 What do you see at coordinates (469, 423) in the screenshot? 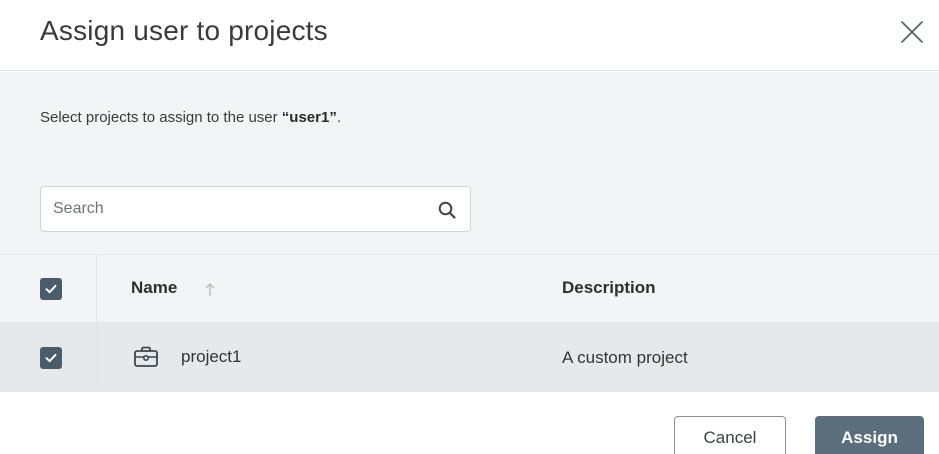
I see `dialog-footer: Cancel Assign` at bounding box center [469, 423].